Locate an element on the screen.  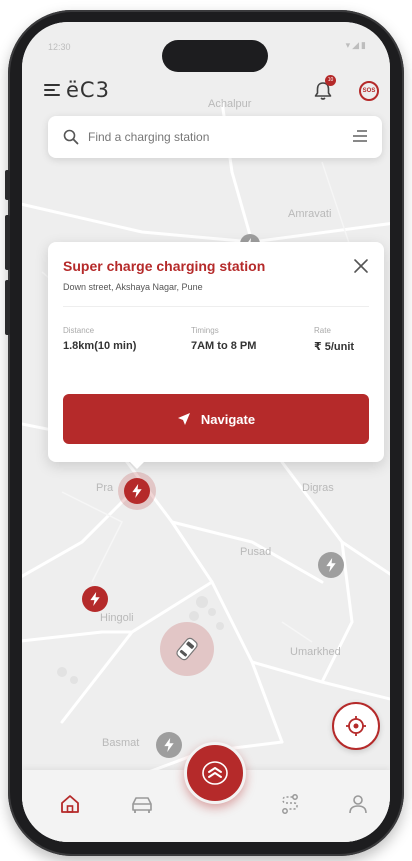
profile-icon is located at coordinates (358, 804).